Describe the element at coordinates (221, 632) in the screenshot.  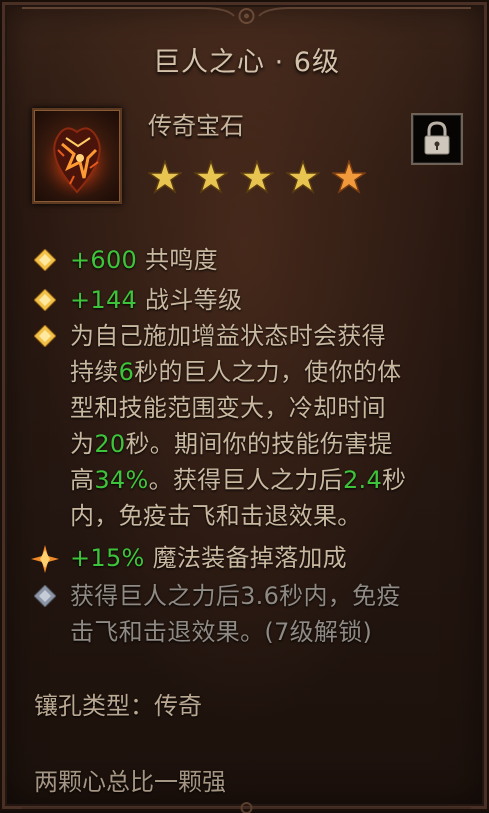
I see `locked-effect-line: 击飞和击退效果。(7级解锁)` at that location.